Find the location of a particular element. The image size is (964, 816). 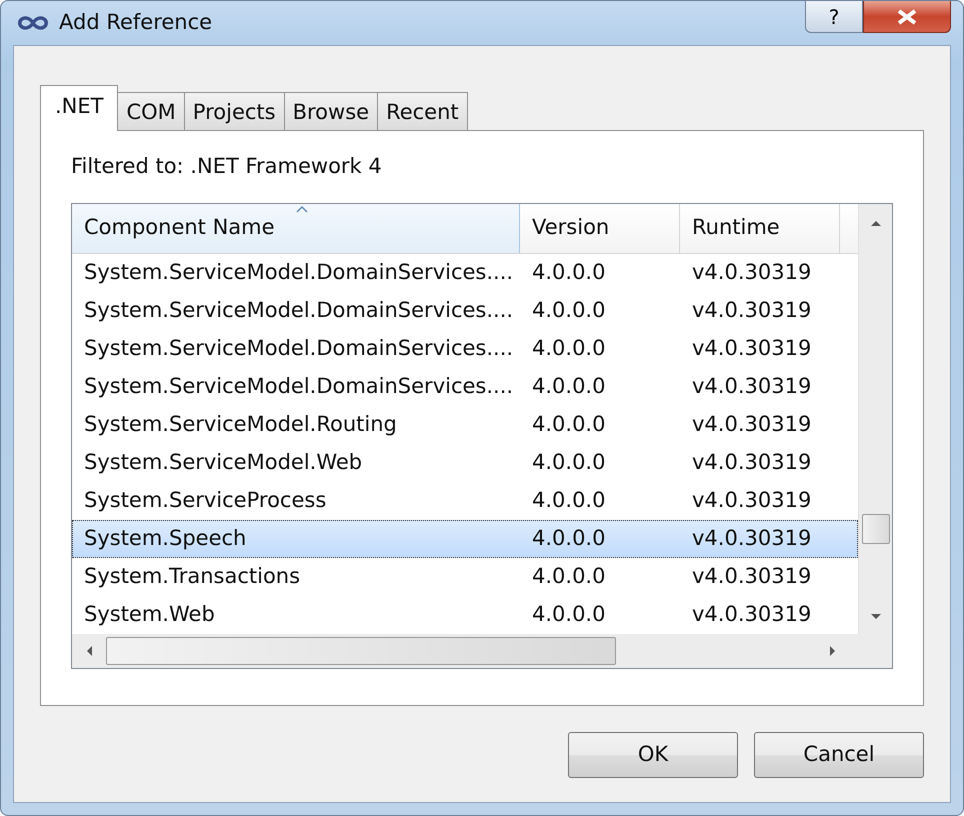

close-icon is located at coordinates (907, 16).